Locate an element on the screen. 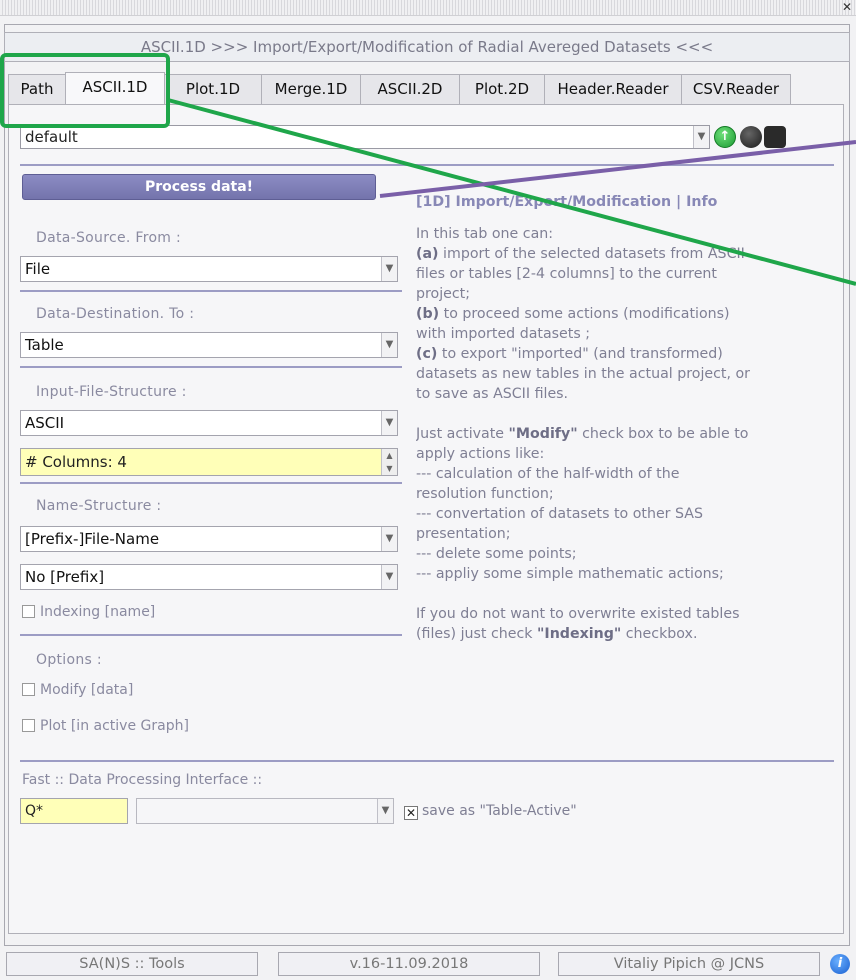 This screenshot has width=856, height=980. destination-select: Table ▼ is located at coordinates (209, 345).